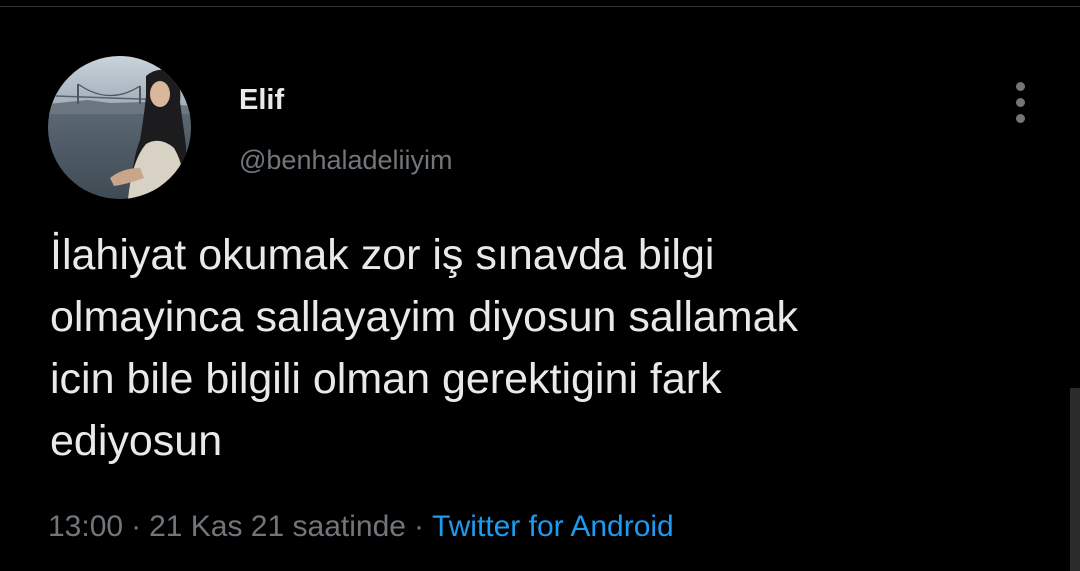 The image size is (1080, 571). What do you see at coordinates (119, 127) in the screenshot?
I see `avatar` at bounding box center [119, 127].